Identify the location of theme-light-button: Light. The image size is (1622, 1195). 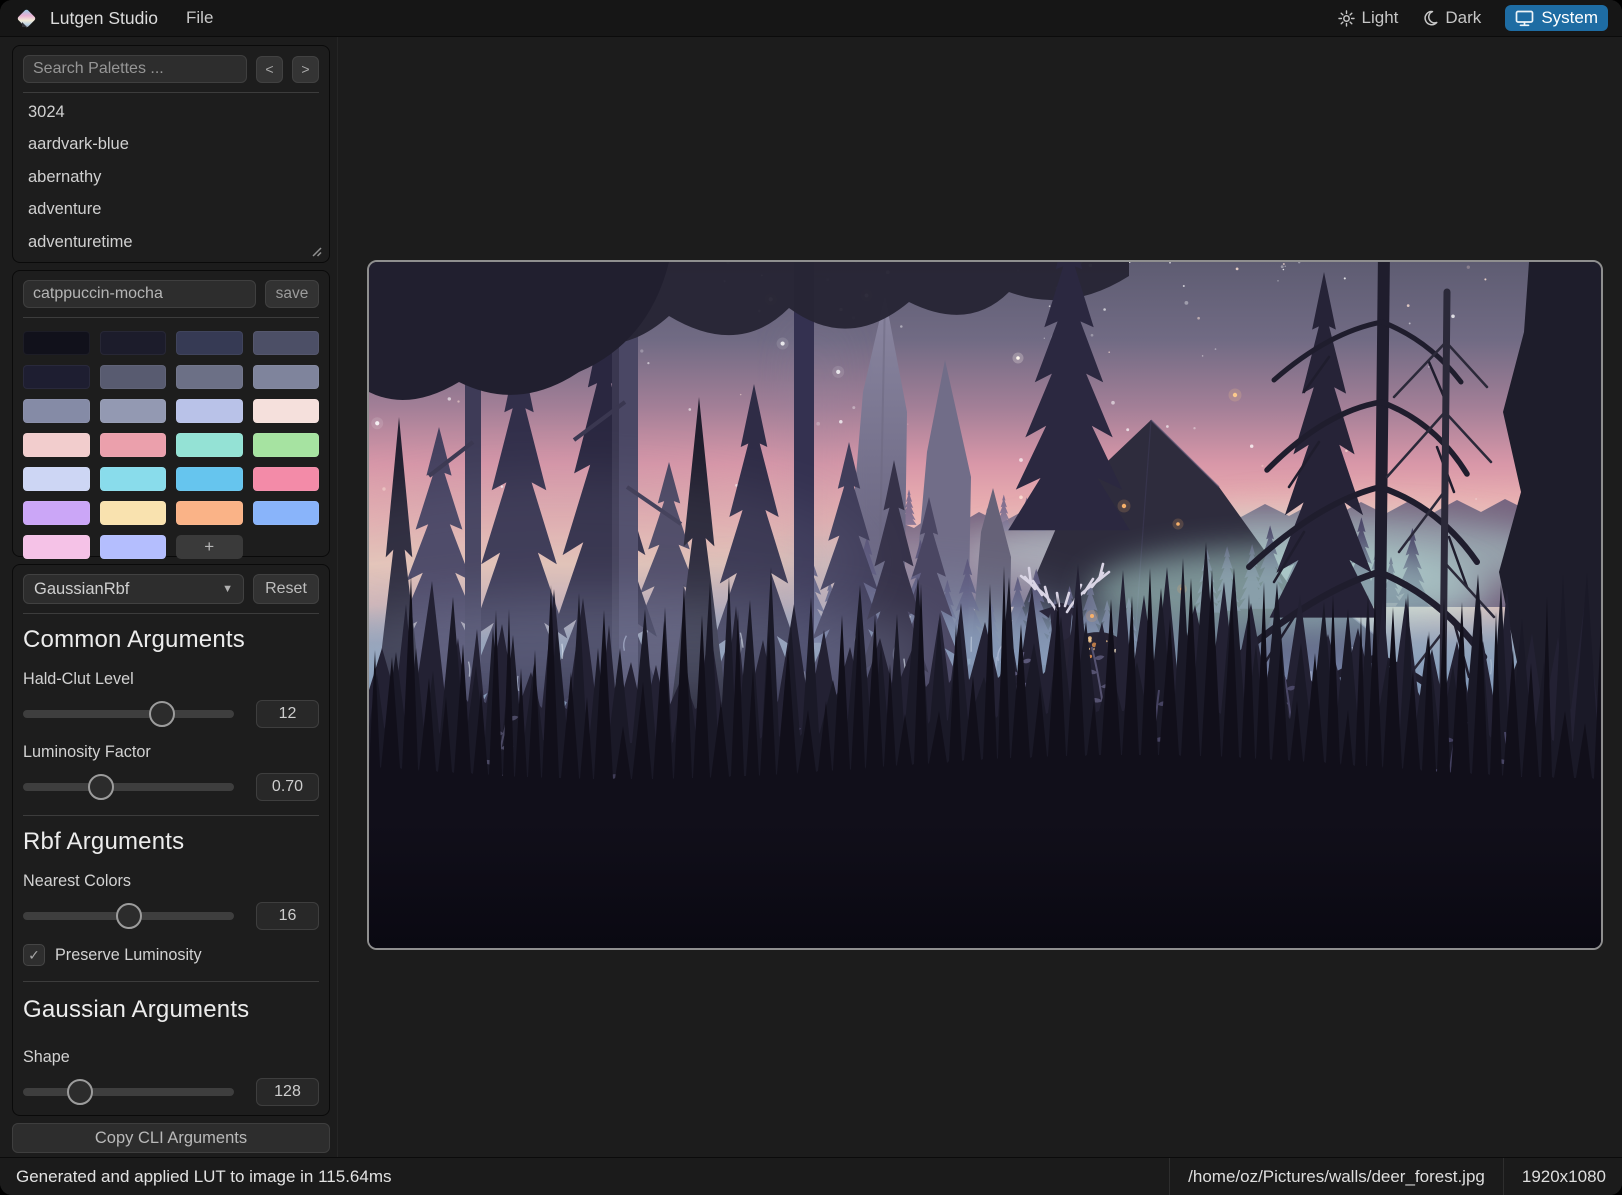
(1368, 18).